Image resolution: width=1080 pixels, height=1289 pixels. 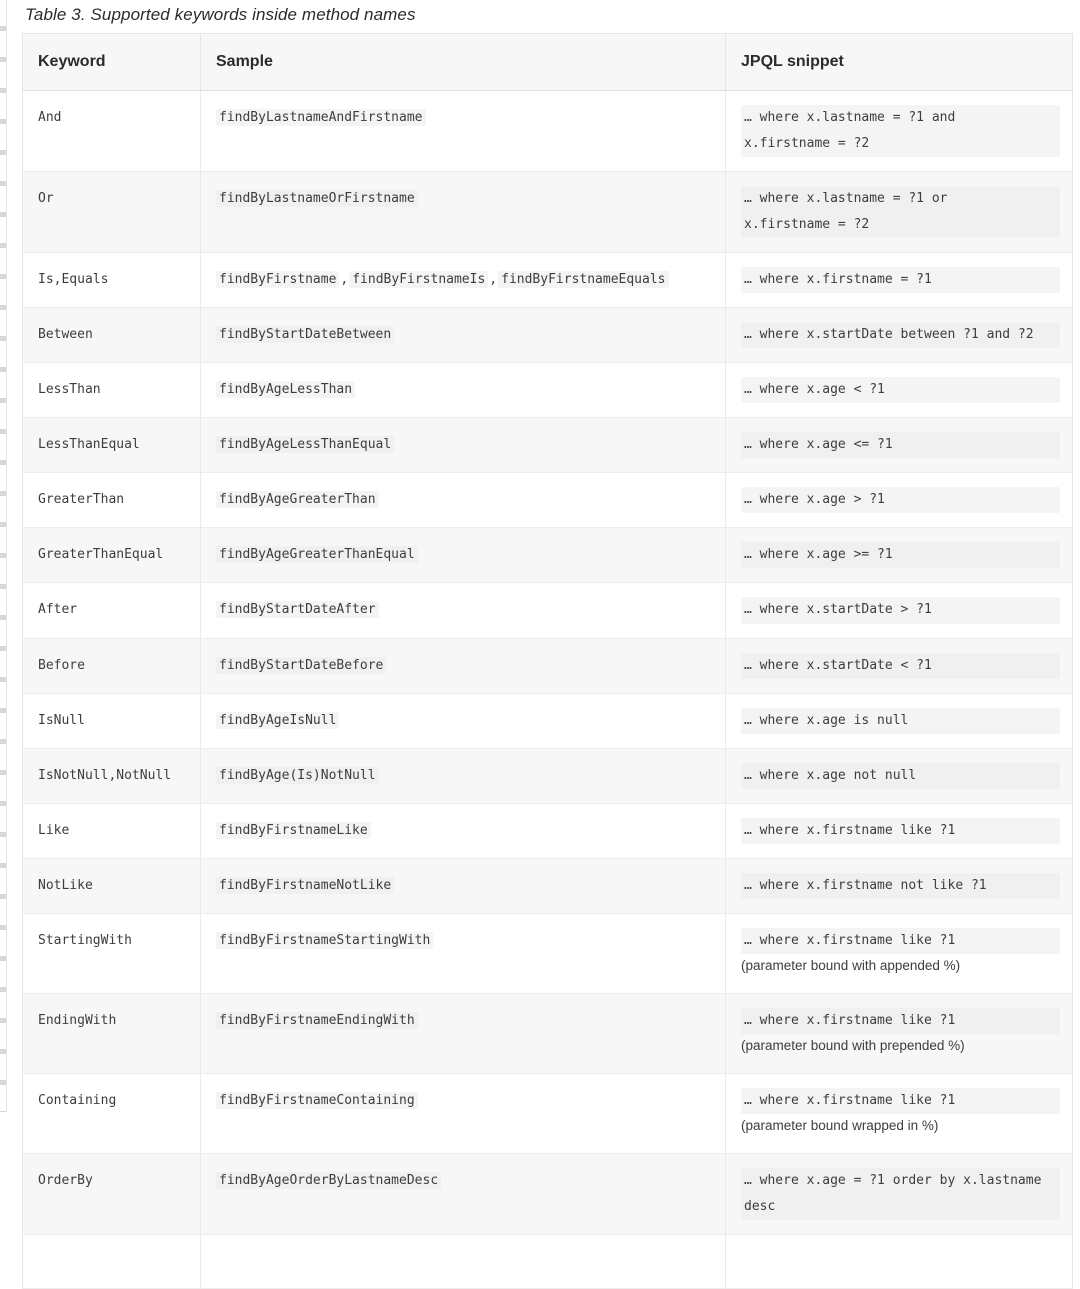 I want to click on keyword-text: IsNull, so click(x=61, y=720).